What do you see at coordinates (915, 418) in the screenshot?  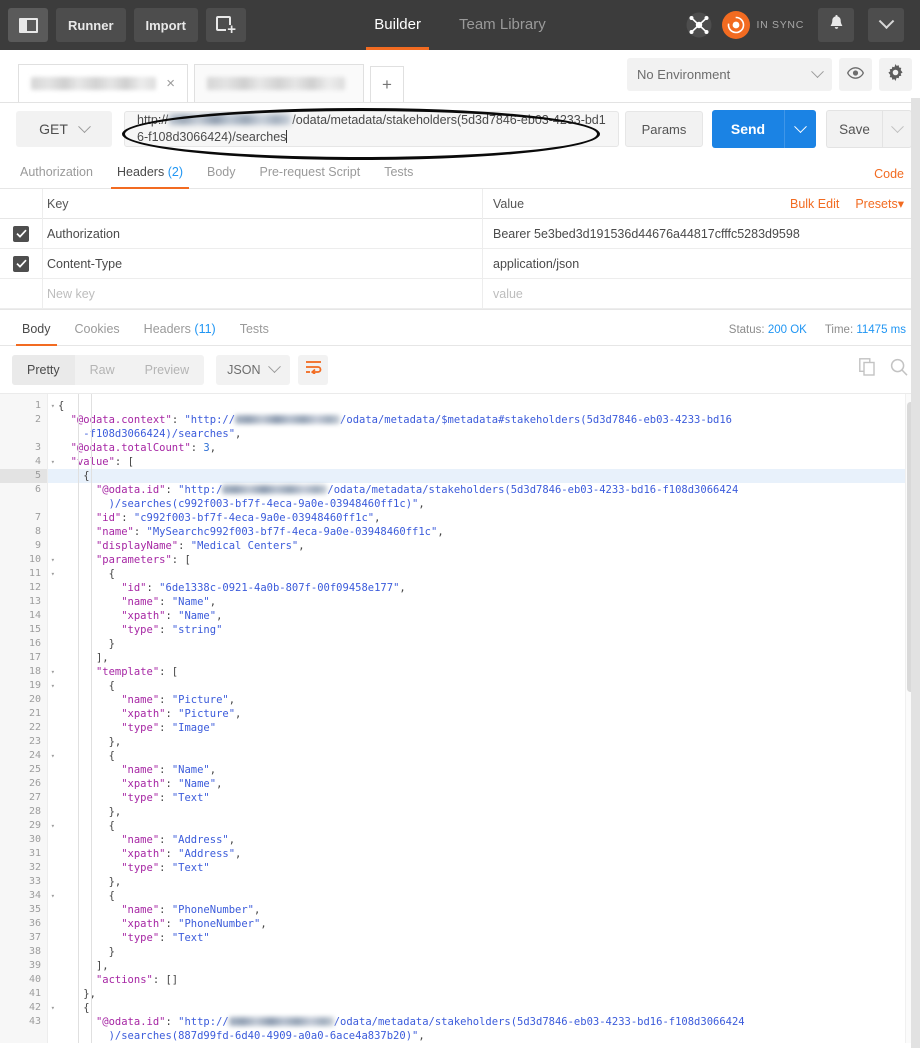 I see `window-scrollbar-thumb` at bounding box center [915, 418].